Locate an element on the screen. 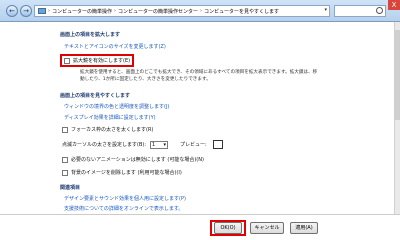 The image size is (400, 240). control-panel-icon is located at coordinates (42, 11).